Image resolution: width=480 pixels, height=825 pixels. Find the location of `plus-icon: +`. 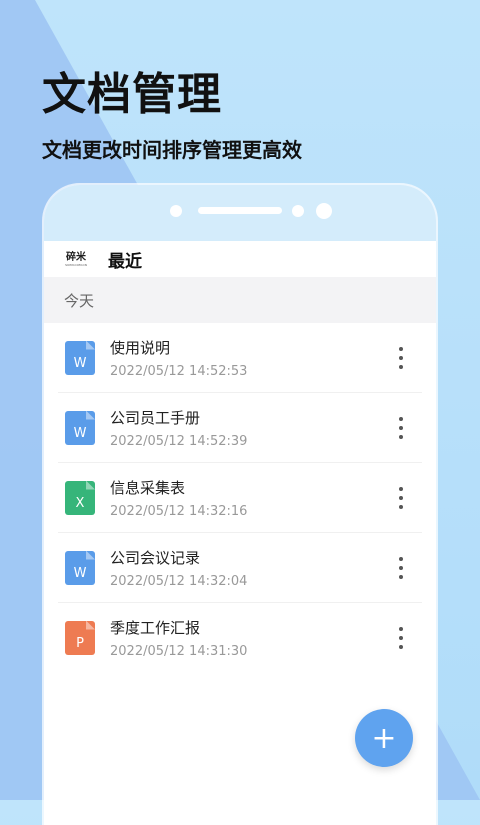

plus-icon: + is located at coordinates (384, 738).